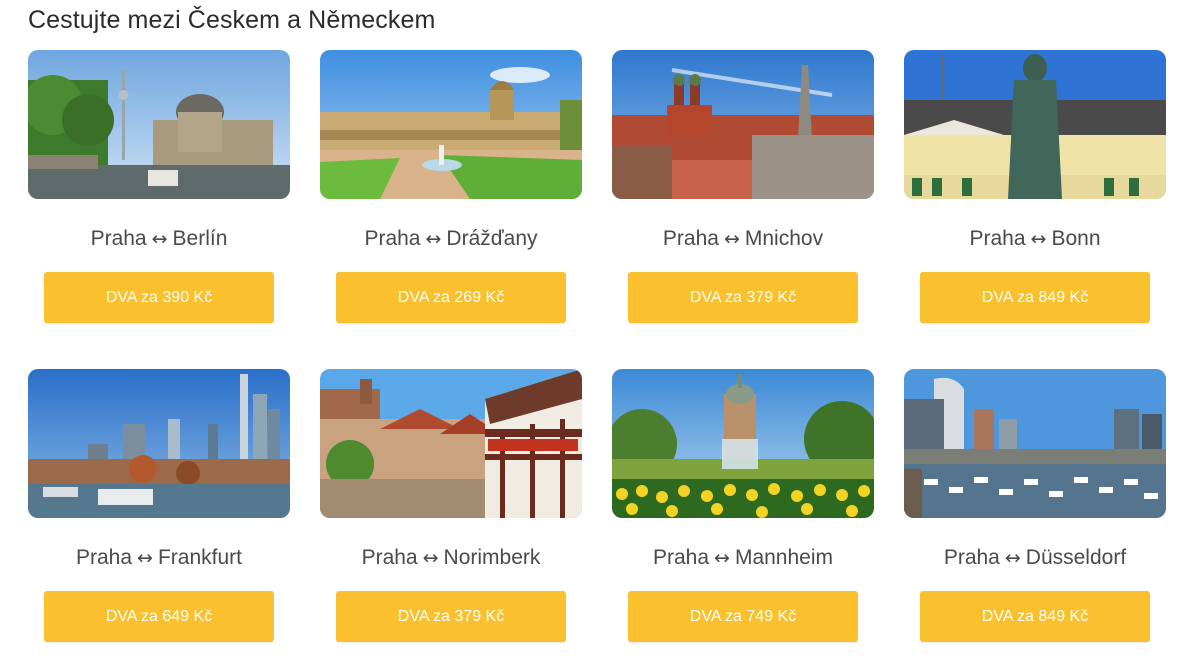 Image resolution: width=1186 pixels, height=657 pixels. What do you see at coordinates (159, 124) in the screenshot?
I see `destination-photo-berlin` at bounding box center [159, 124].